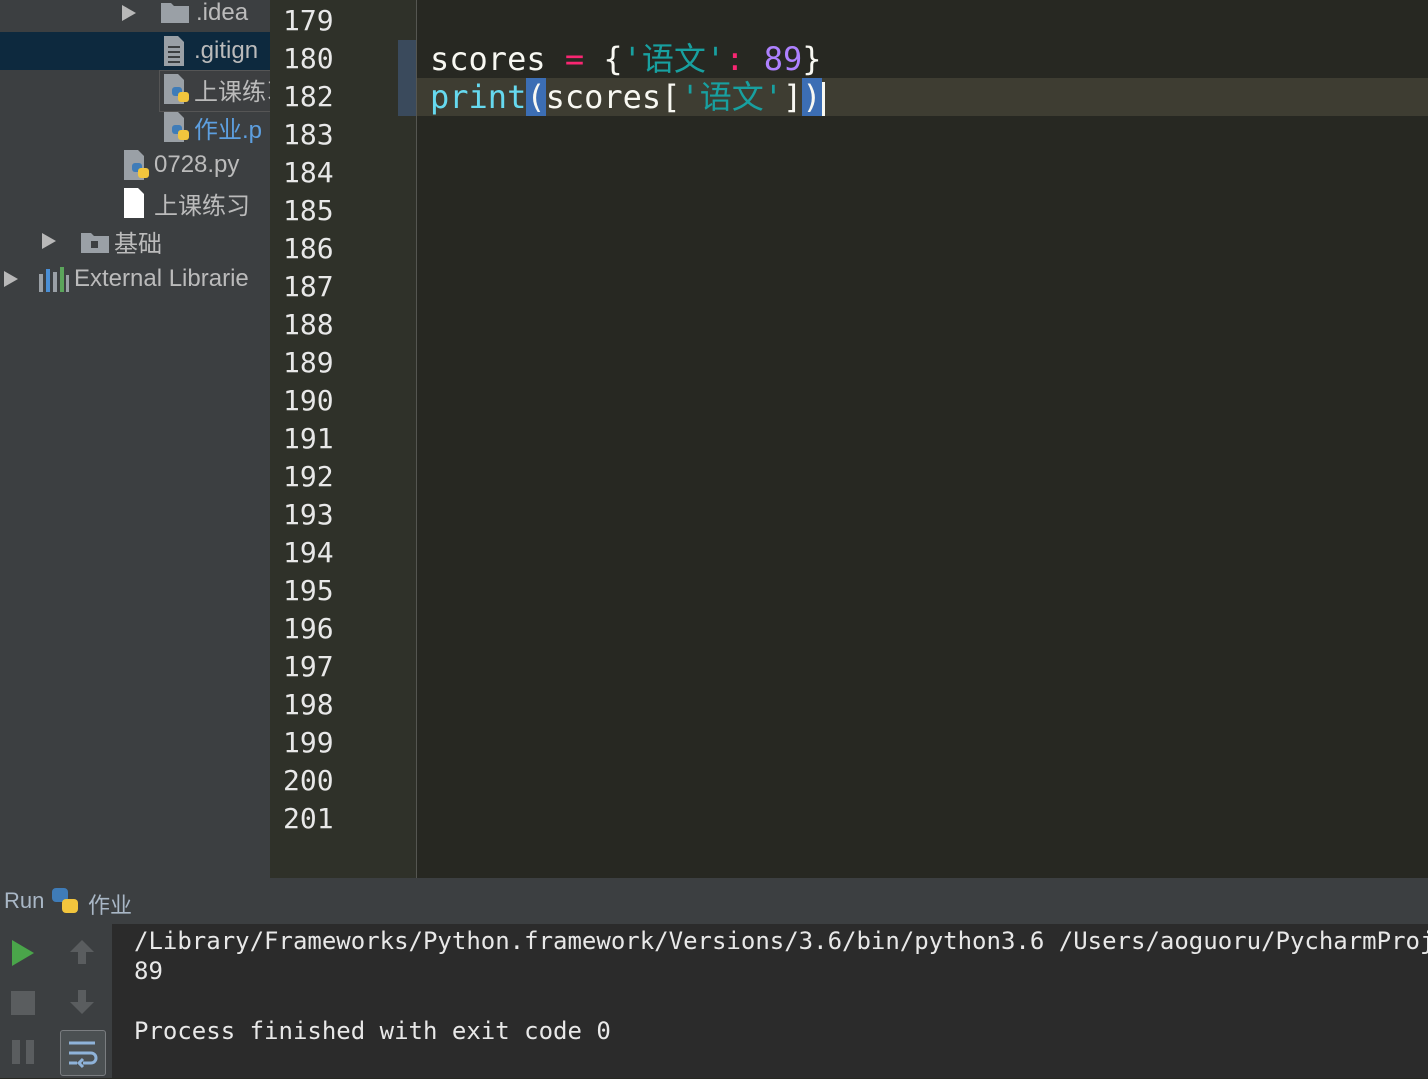 This screenshot has width=1428, height=1079. I want to click on line-number: 182, so click(308, 96).